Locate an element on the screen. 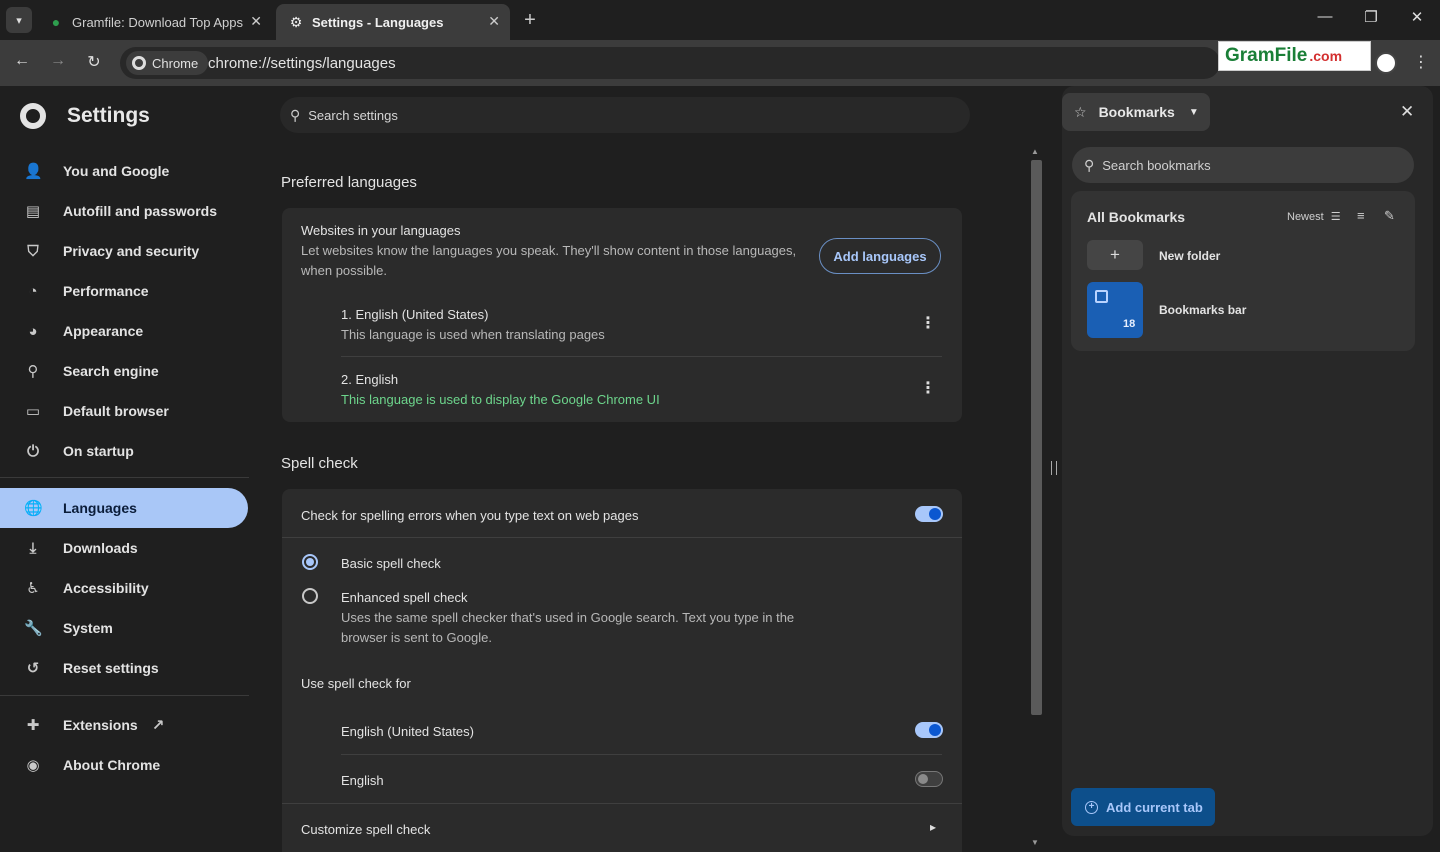  basic-spell-check-label: Basic spell check is located at coordinates (391, 563).